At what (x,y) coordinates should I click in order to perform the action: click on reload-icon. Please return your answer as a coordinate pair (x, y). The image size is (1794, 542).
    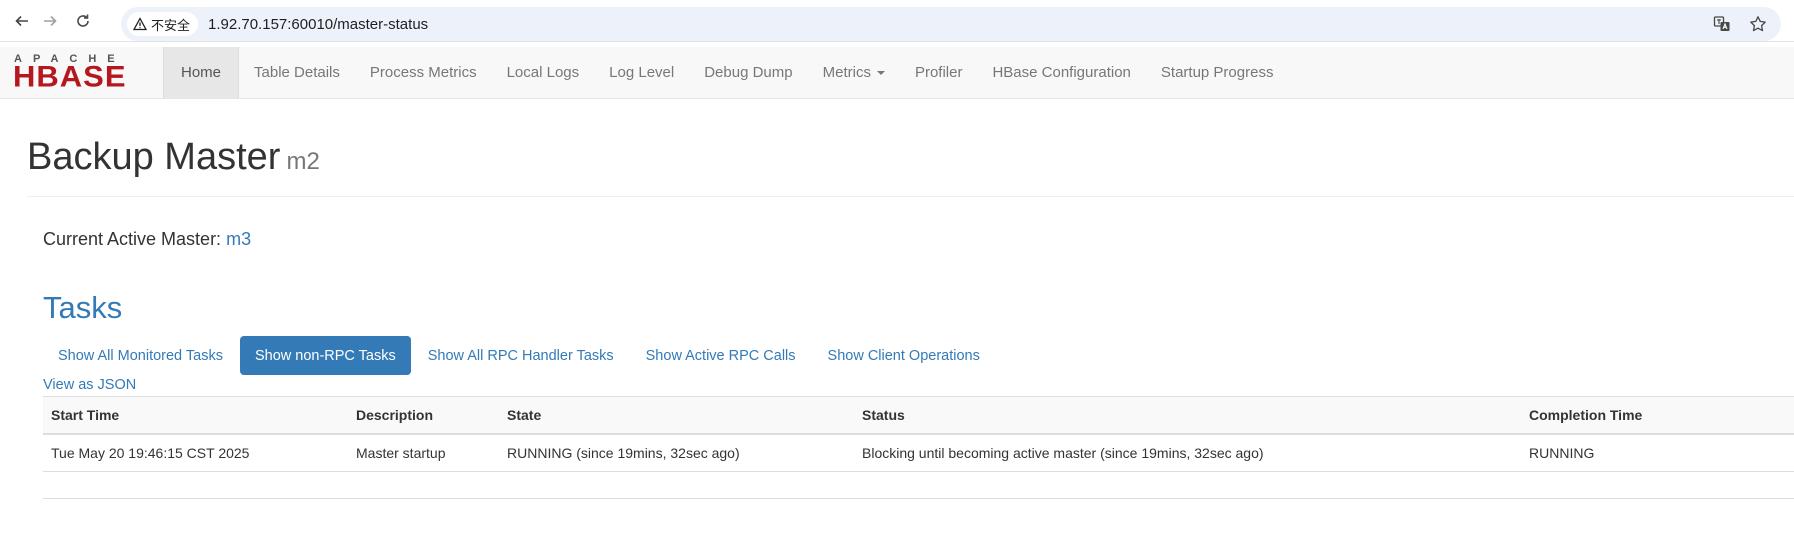
    Looking at the image, I should click on (83, 21).